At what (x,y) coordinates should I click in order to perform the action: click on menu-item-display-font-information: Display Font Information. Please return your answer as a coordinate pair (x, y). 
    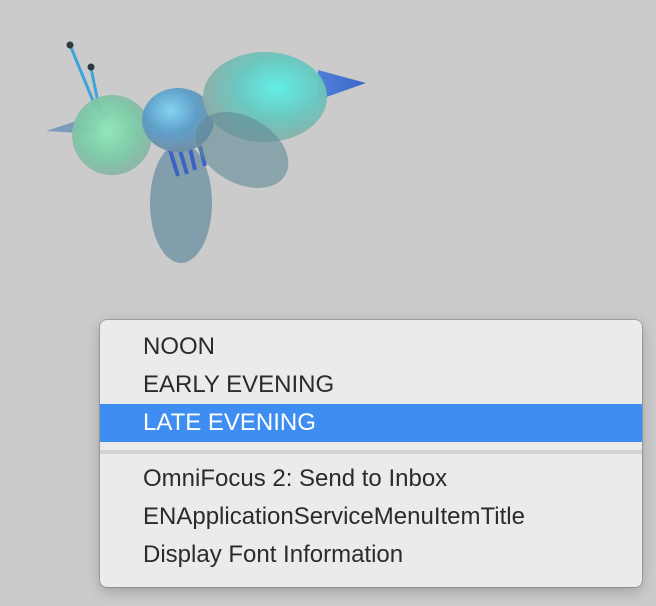
    Looking at the image, I should click on (371, 555).